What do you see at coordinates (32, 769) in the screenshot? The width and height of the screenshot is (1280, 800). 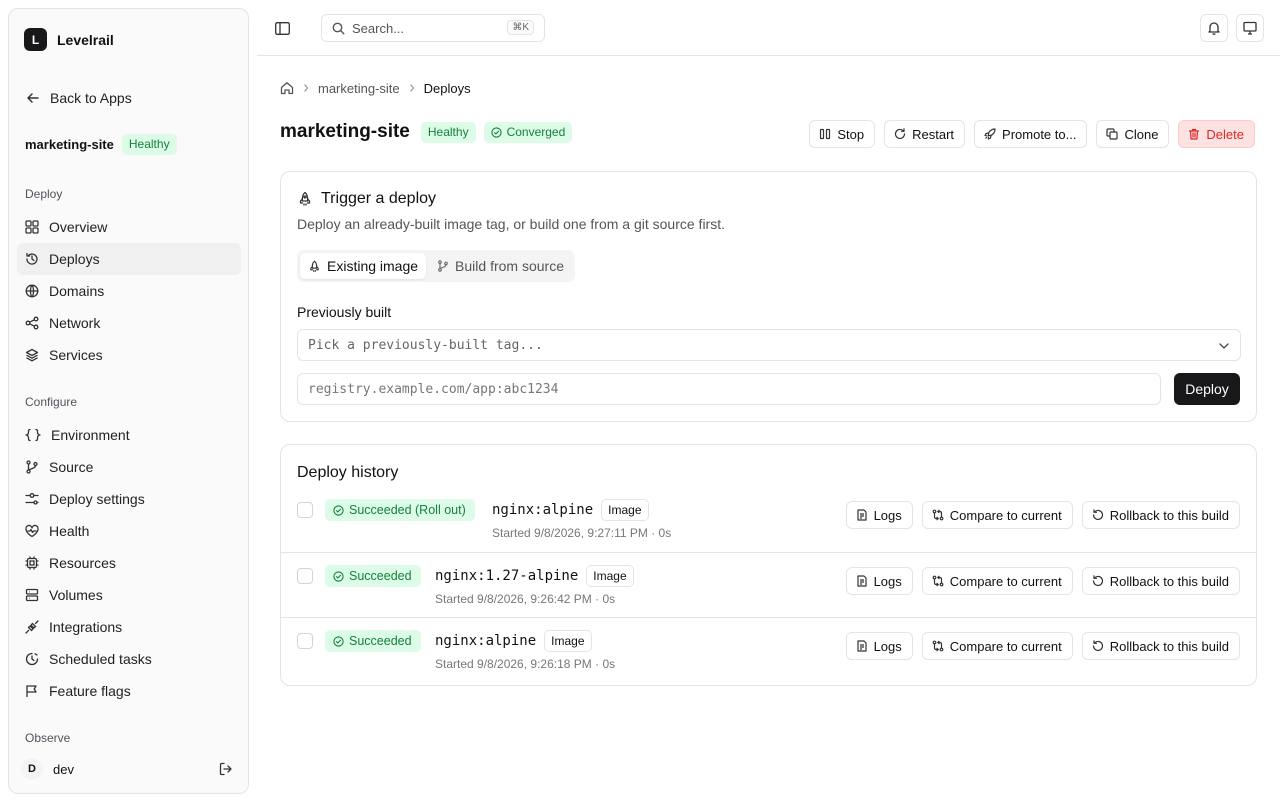 I see `avatar: D` at bounding box center [32, 769].